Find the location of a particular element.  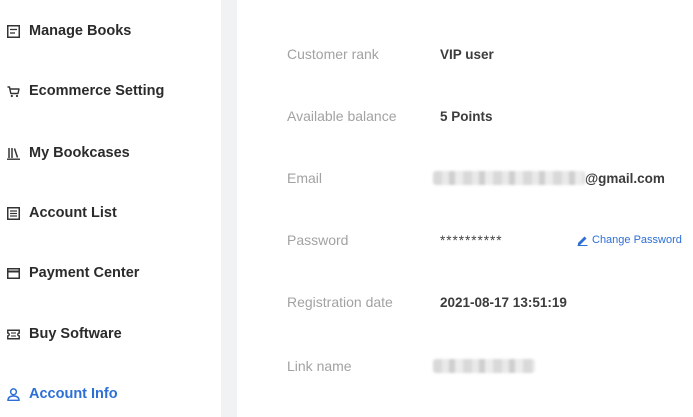

sidebar-item-label: Account List is located at coordinates (73, 213).